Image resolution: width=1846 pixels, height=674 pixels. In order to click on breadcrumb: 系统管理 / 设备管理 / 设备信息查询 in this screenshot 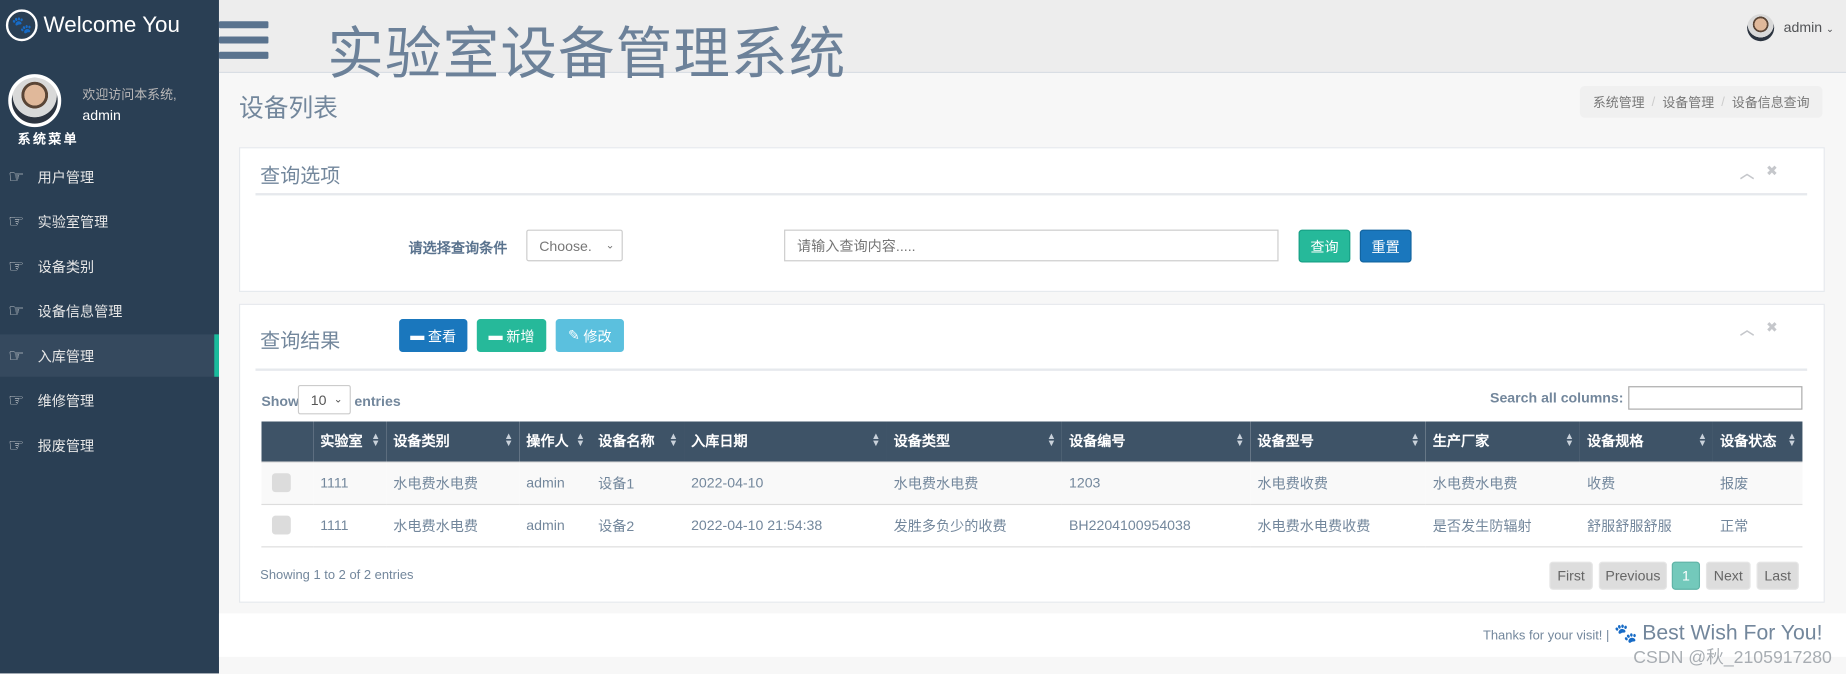, I will do `click(1701, 101)`.